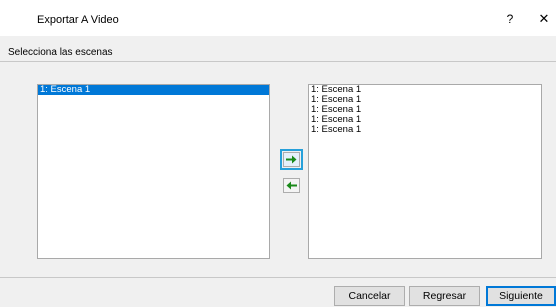 This screenshot has height=307, width=556. Describe the element at coordinates (425, 130) in the screenshot. I see `selected-scene-item: 1: Escena 1` at that location.